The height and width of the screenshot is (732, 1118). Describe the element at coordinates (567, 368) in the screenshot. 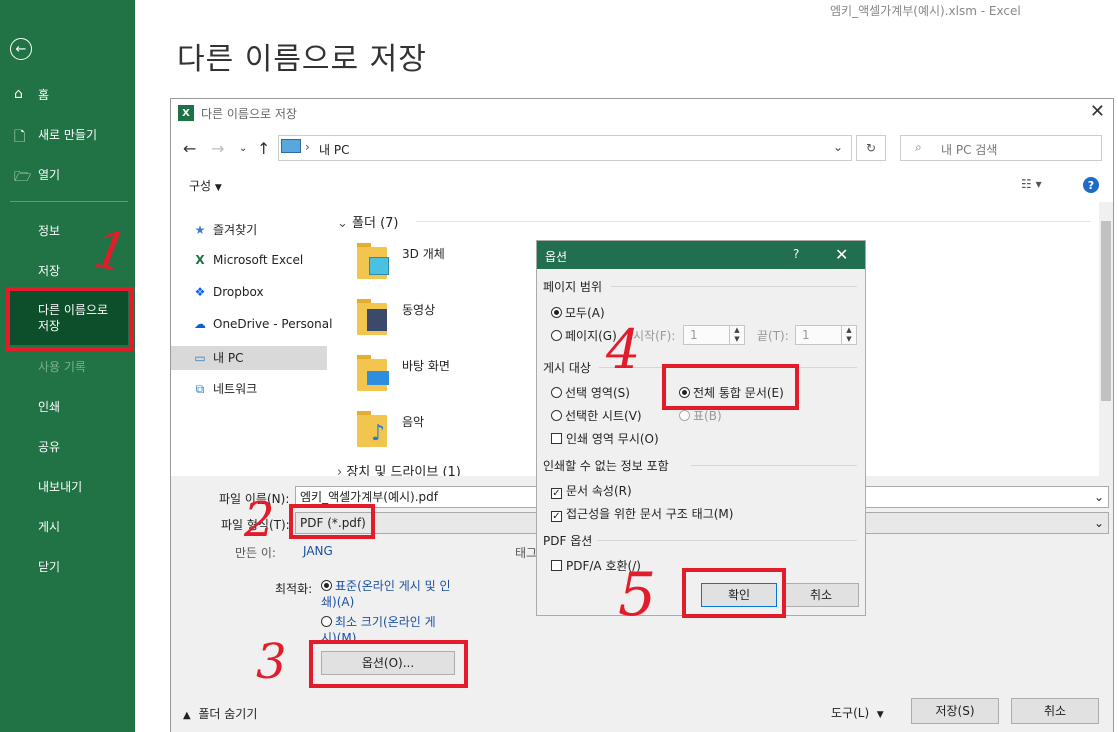

I see `publish-what-label: 게시 대상` at that location.